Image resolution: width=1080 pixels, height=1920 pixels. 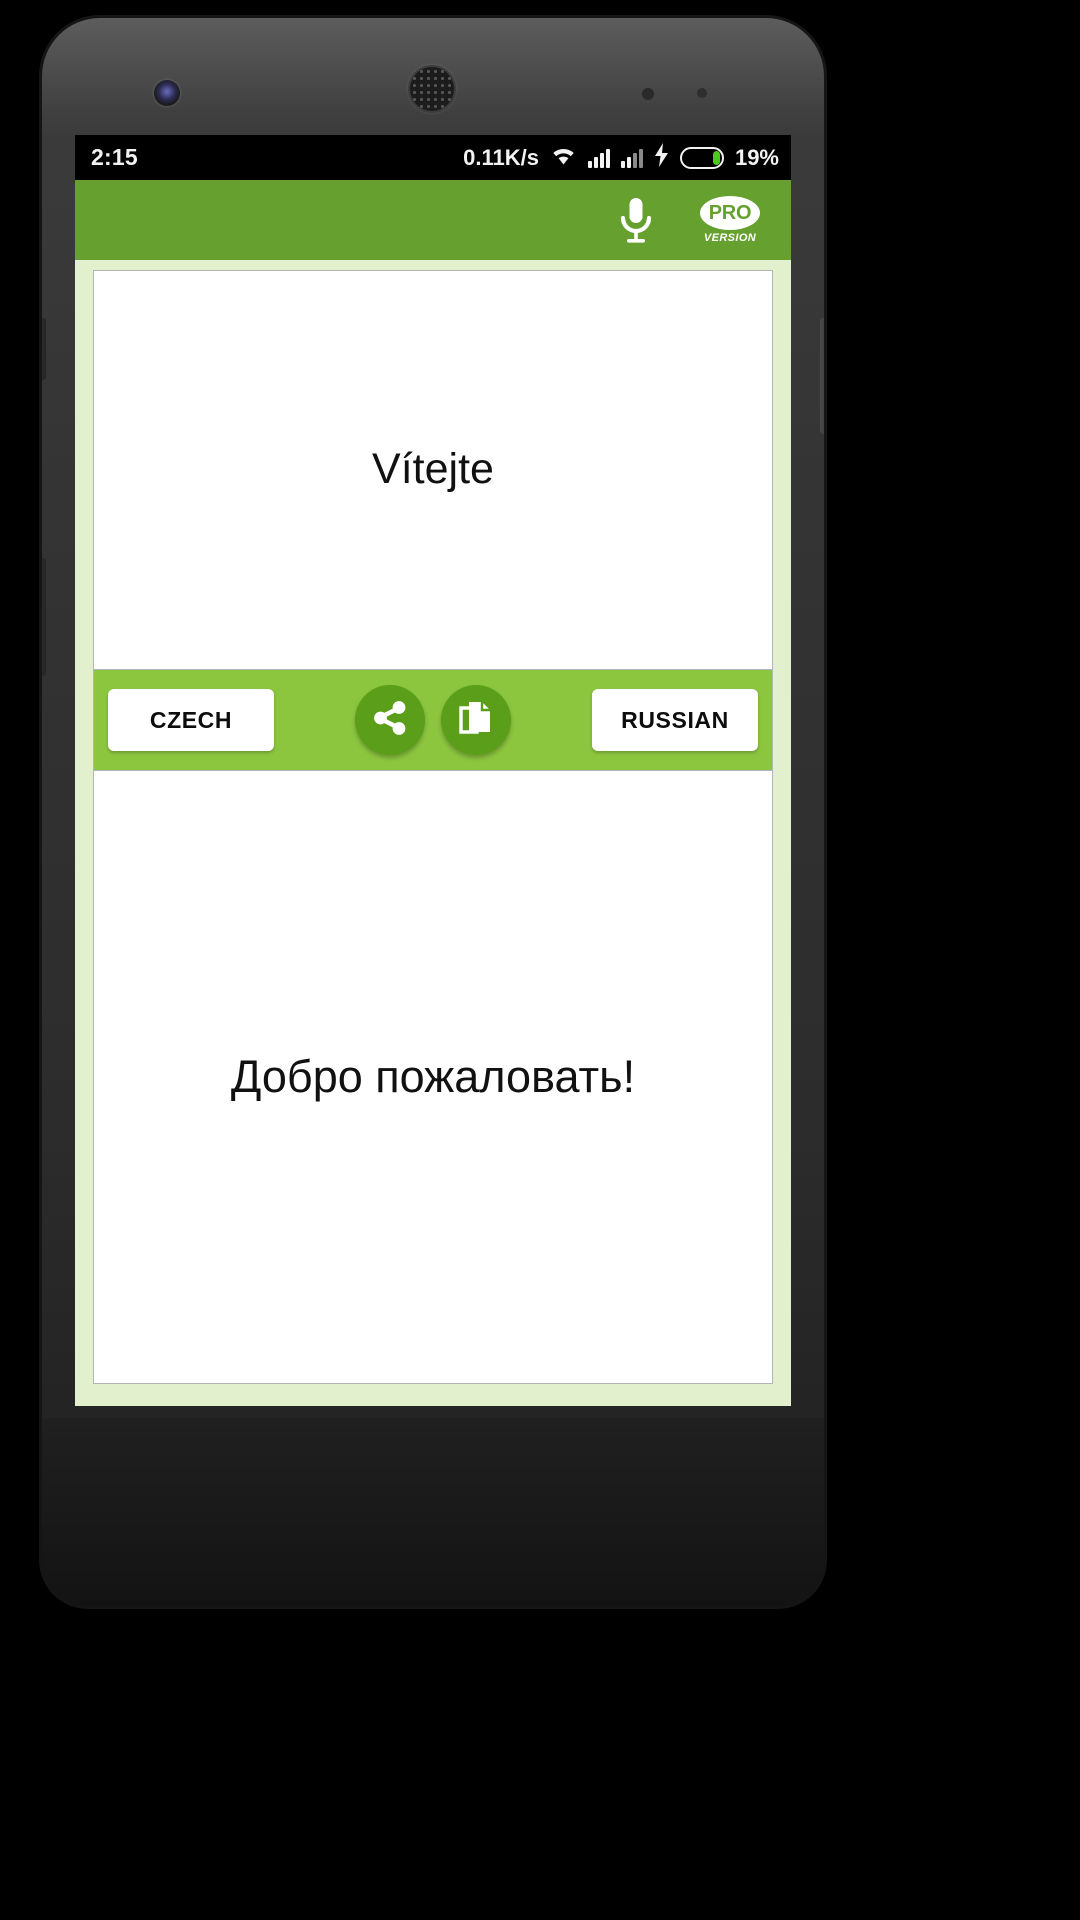 What do you see at coordinates (648, 94) in the screenshot?
I see `proximity-sensor` at bounding box center [648, 94].